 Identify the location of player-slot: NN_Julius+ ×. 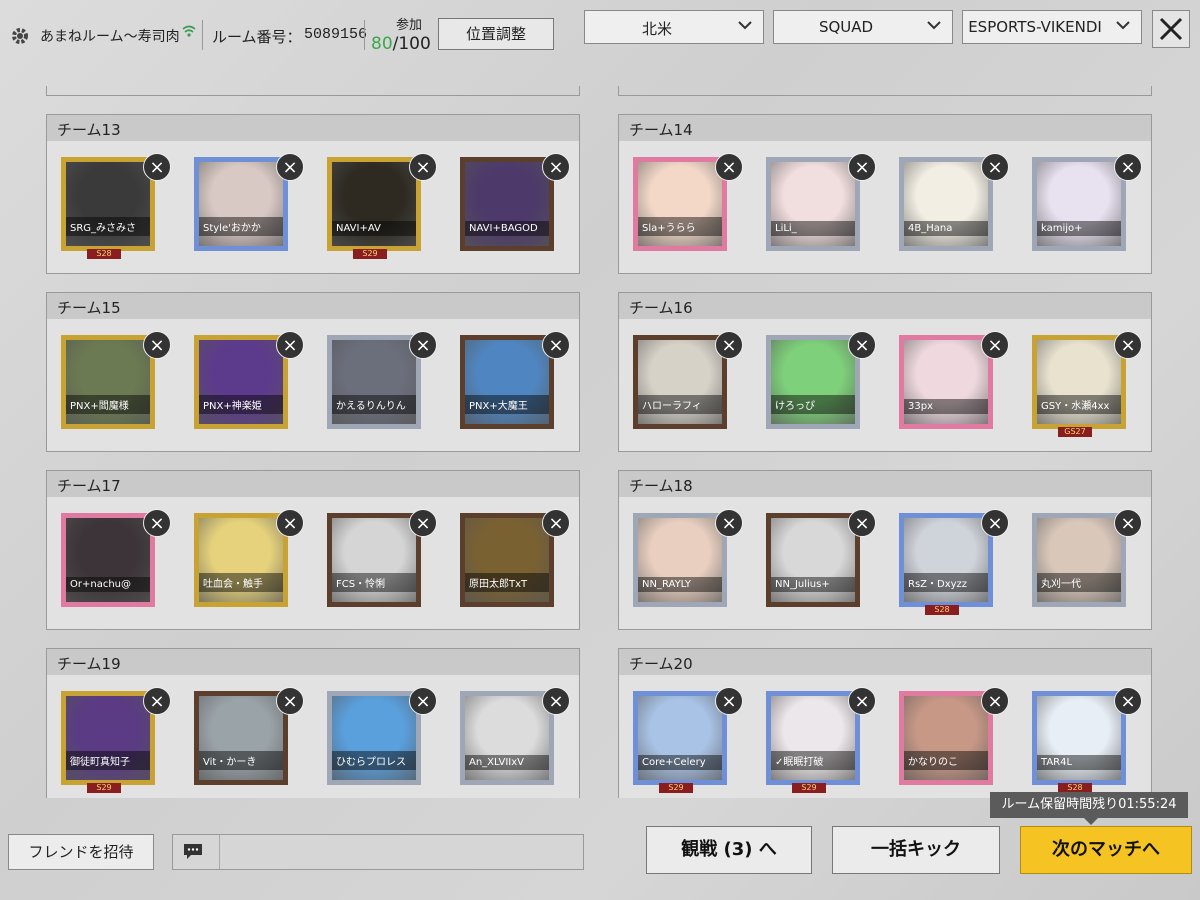
(820, 562).